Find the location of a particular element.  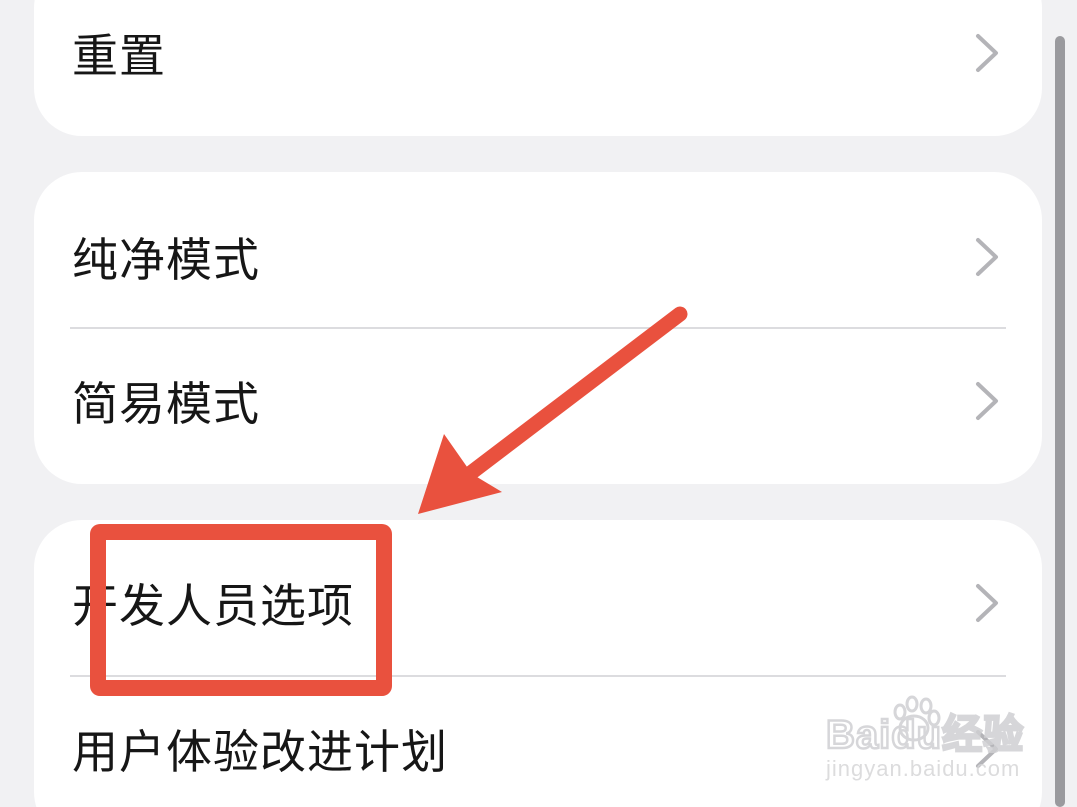

settings-item-label: 重置 is located at coordinates (119, 56).